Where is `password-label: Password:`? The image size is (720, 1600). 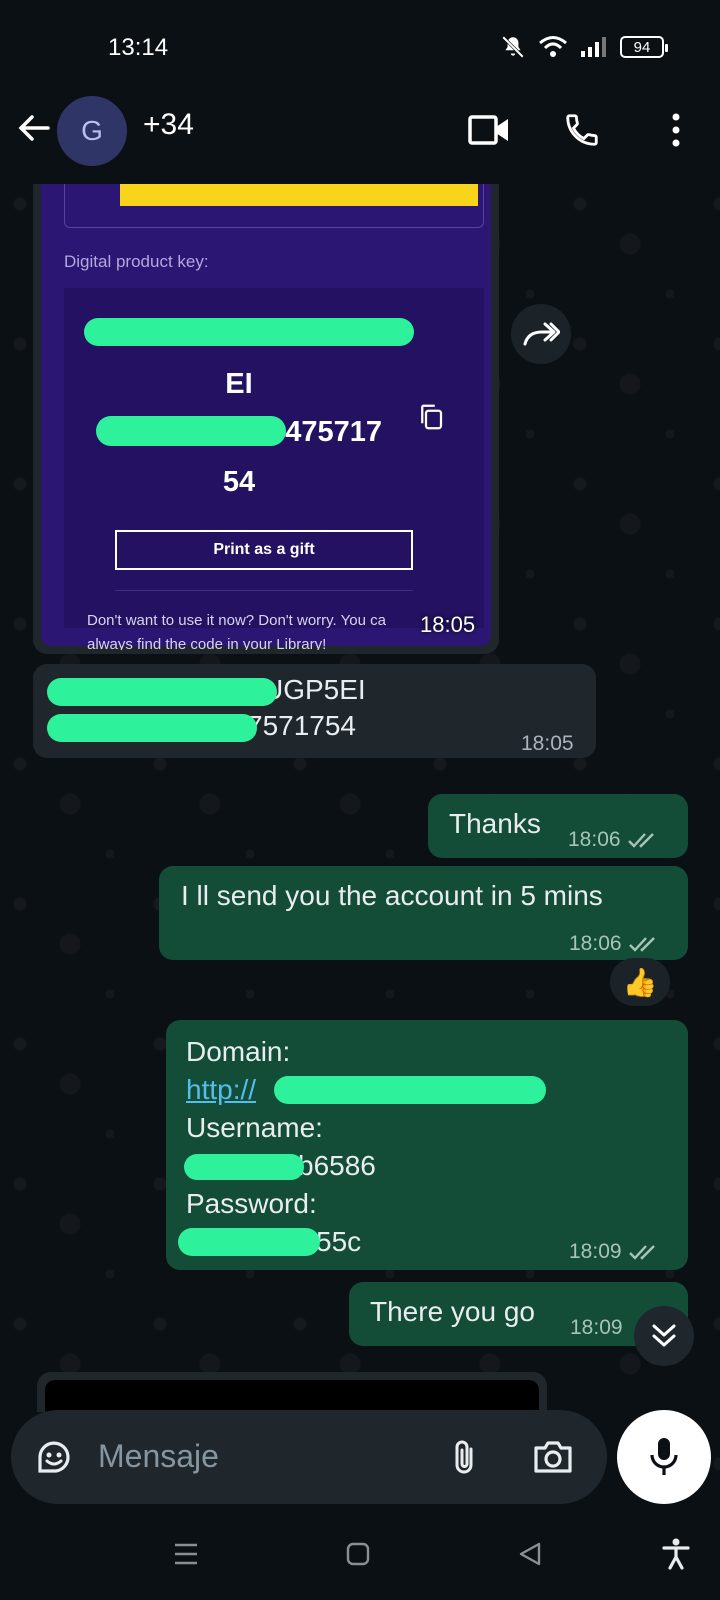
password-label: Password: is located at coordinates (251, 1203).